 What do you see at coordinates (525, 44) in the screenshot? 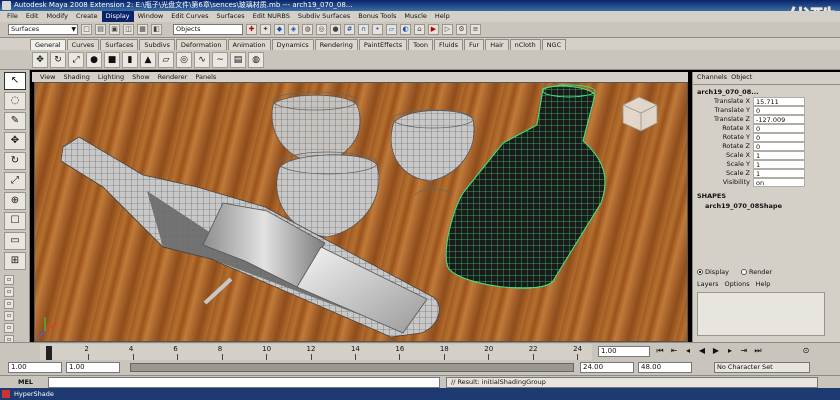
I see `shelf-tab-ncloth: nCloth` at bounding box center [525, 44].